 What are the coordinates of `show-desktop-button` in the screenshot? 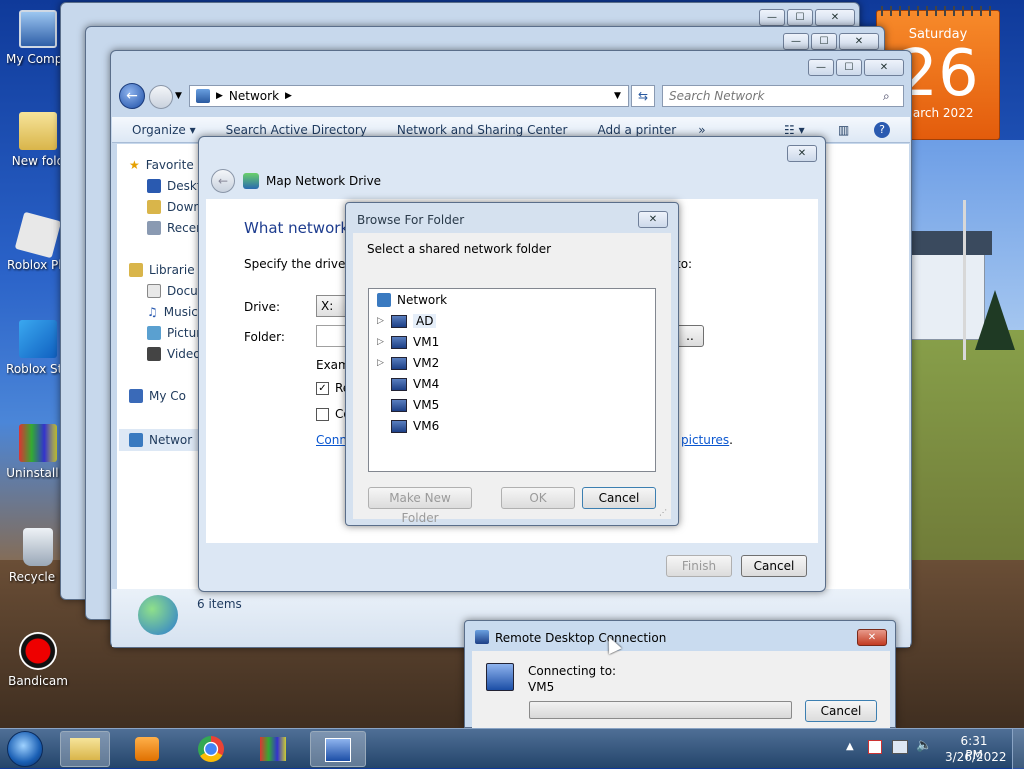 It's located at (1018, 749).